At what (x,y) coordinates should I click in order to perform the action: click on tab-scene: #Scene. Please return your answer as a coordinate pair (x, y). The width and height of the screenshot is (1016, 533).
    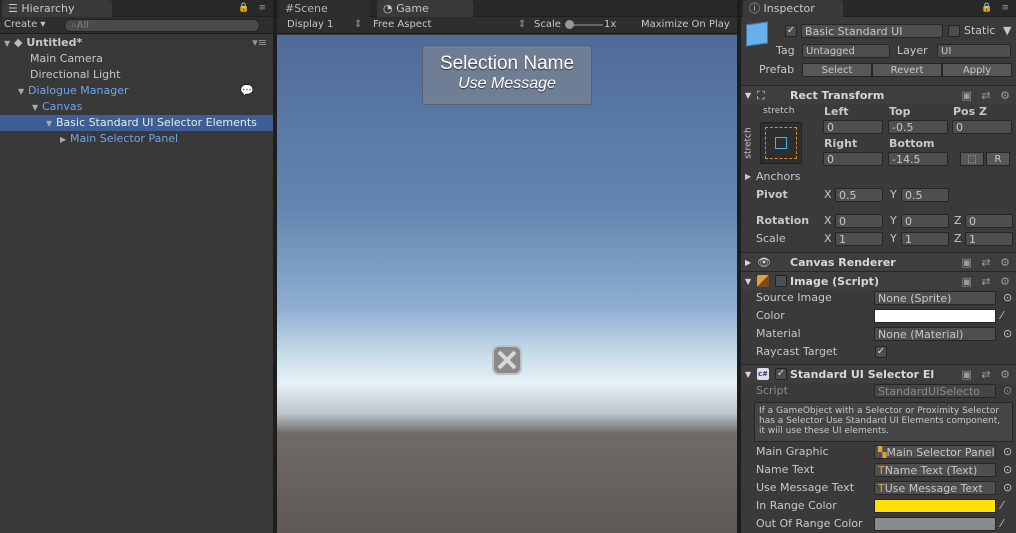
    Looking at the image, I should click on (324, 8).